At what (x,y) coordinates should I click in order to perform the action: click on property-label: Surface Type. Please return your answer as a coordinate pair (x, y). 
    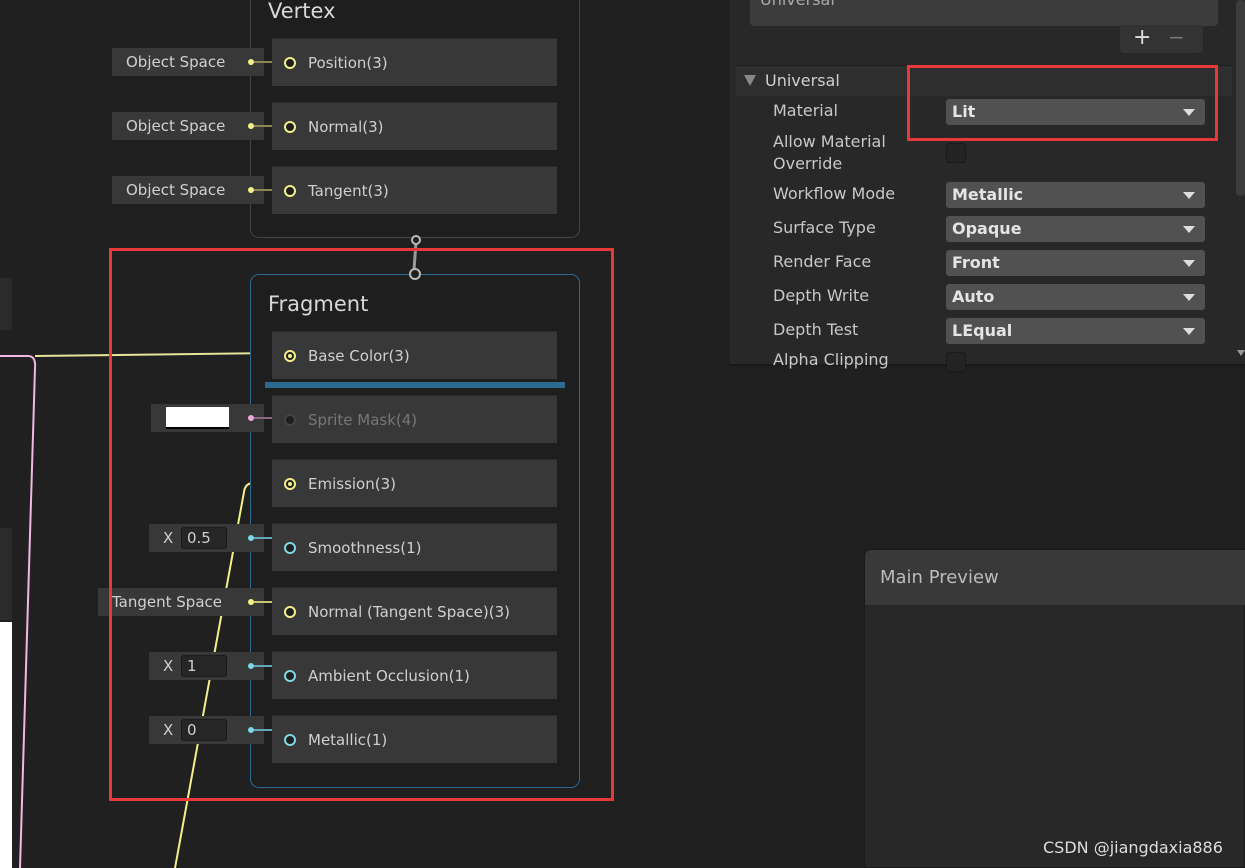
    Looking at the image, I should click on (824, 227).